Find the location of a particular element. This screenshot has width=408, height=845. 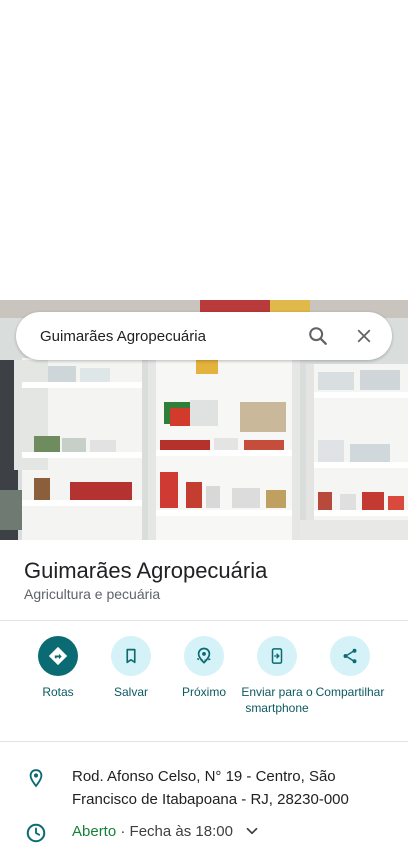

search-input: Guimarães Agropecuária is located at coordinates (169, 336).